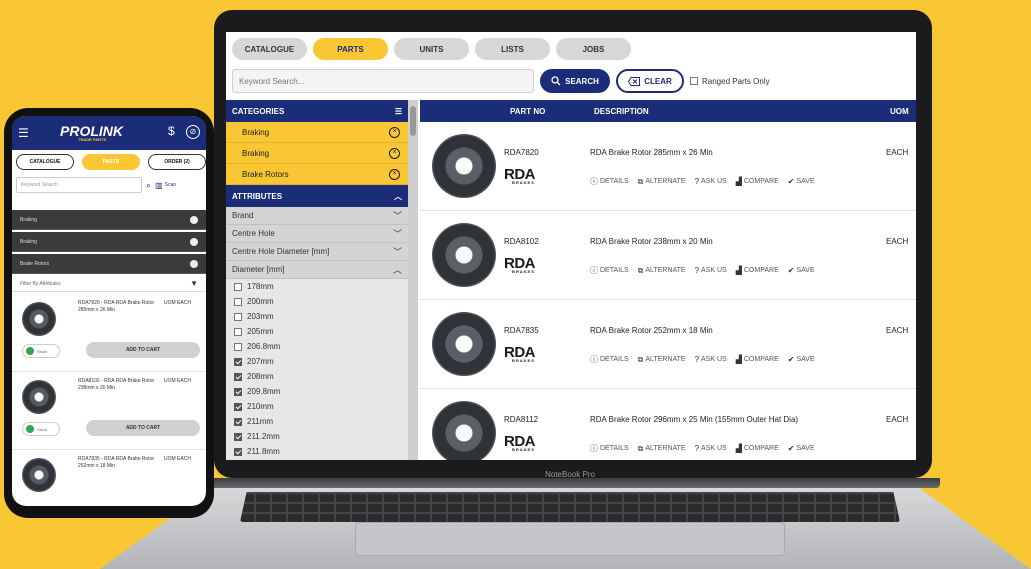 This screenshot has width=1031, height=569. Describe the element at coordinates (193, 132) in the screenshot. I see `account-icon: ⊘` at that location.